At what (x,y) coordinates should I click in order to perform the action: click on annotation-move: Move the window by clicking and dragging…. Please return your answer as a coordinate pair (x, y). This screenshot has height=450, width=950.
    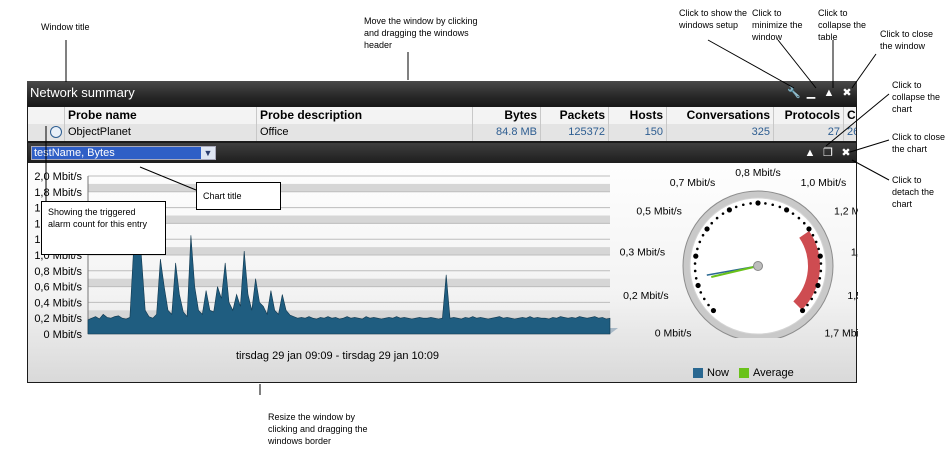
    Looking at the image, I should click on (421, 33).